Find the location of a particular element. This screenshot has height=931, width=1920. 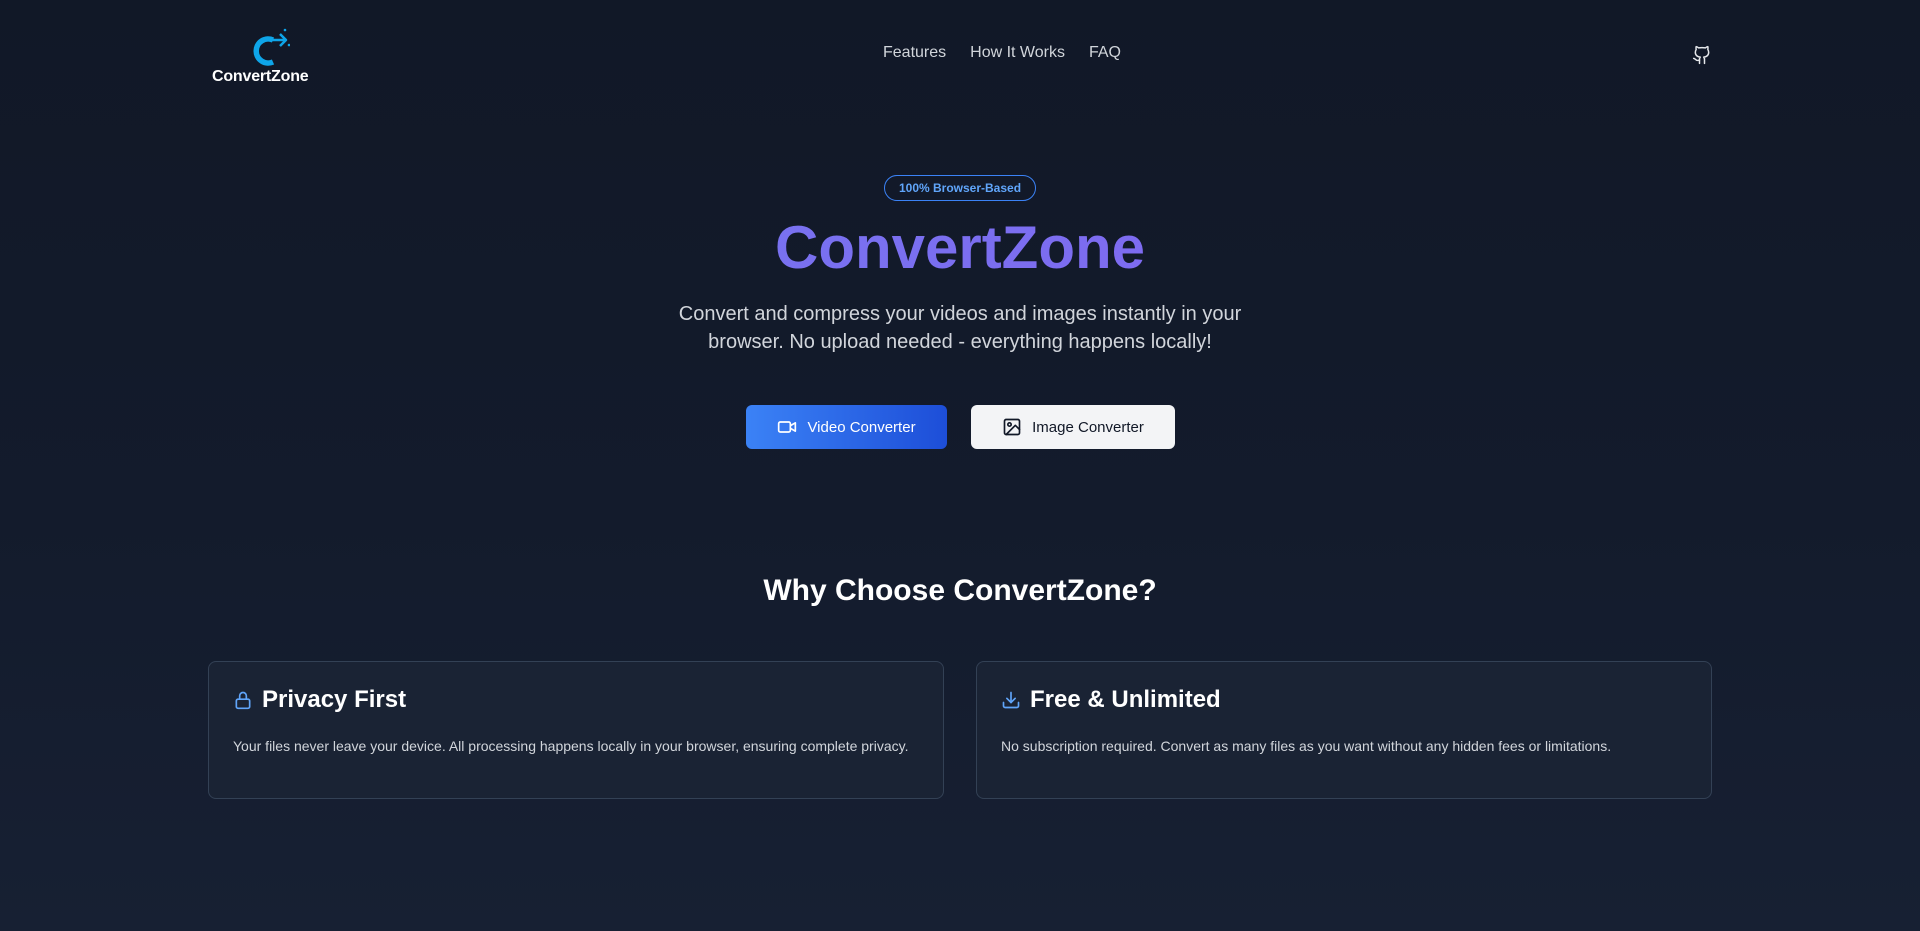

lock-icon is located at coordinates (243, 700).